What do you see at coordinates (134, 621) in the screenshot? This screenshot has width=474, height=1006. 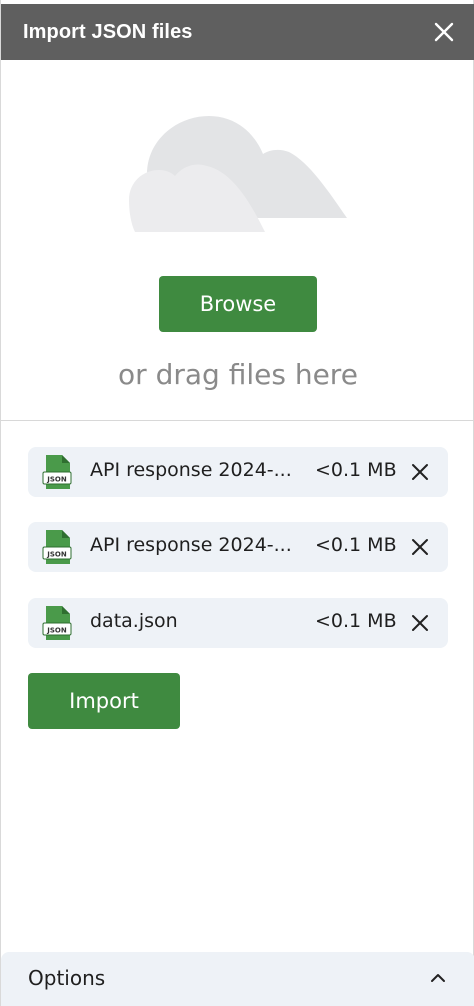 I see `file-name: data.json` at bounding box center [134, 621].